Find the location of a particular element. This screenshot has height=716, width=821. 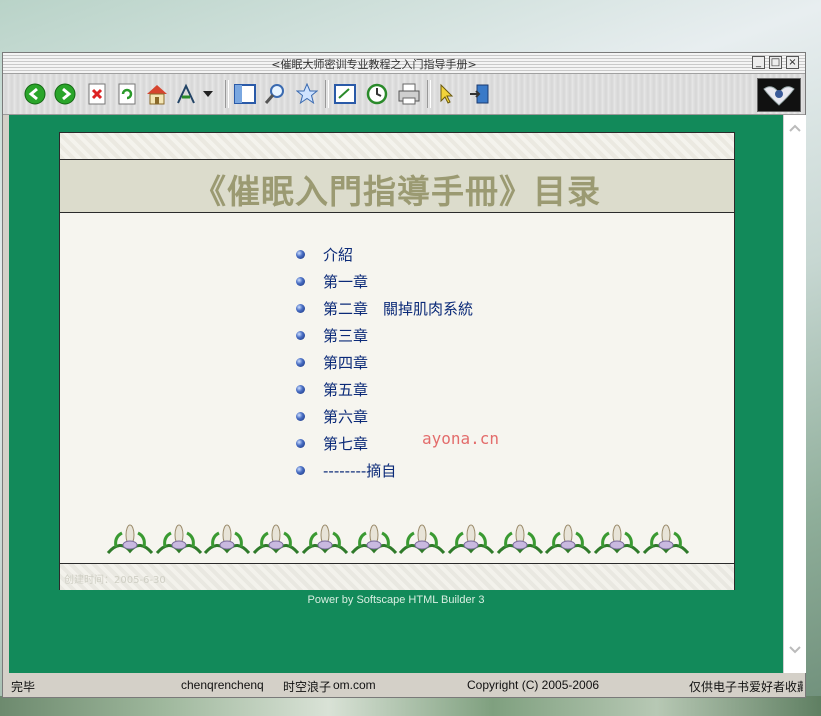

app-logo-icon is located at coordinates (779, 95).